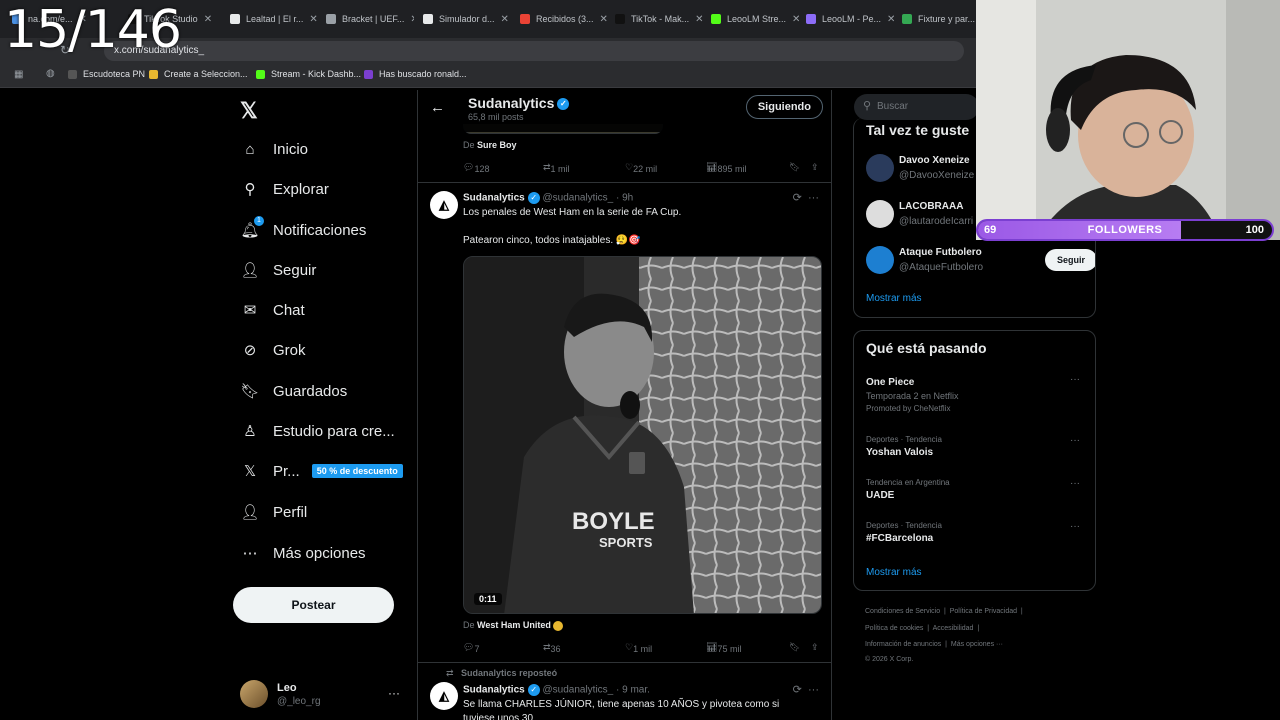 The width and height of the screenshot is (1280, 720). Describe the element at coordinates (941, 267) in the screenshot. I see `suggested-user-handle: @AtaqueFutbolero` at that location.